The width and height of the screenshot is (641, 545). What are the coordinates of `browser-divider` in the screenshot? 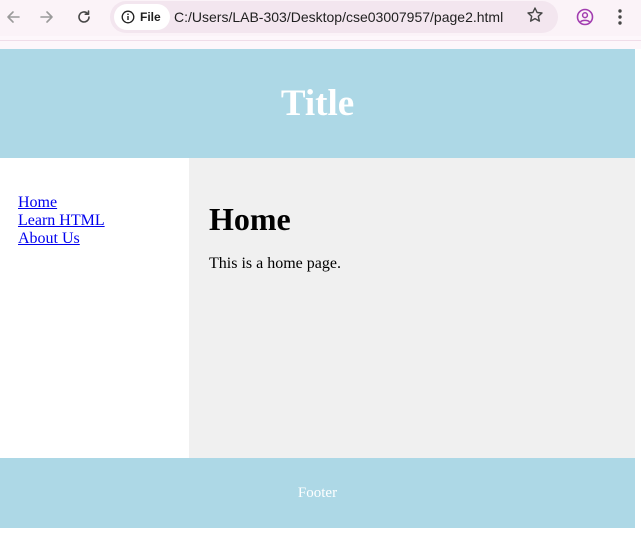 It's located at (320, 40).